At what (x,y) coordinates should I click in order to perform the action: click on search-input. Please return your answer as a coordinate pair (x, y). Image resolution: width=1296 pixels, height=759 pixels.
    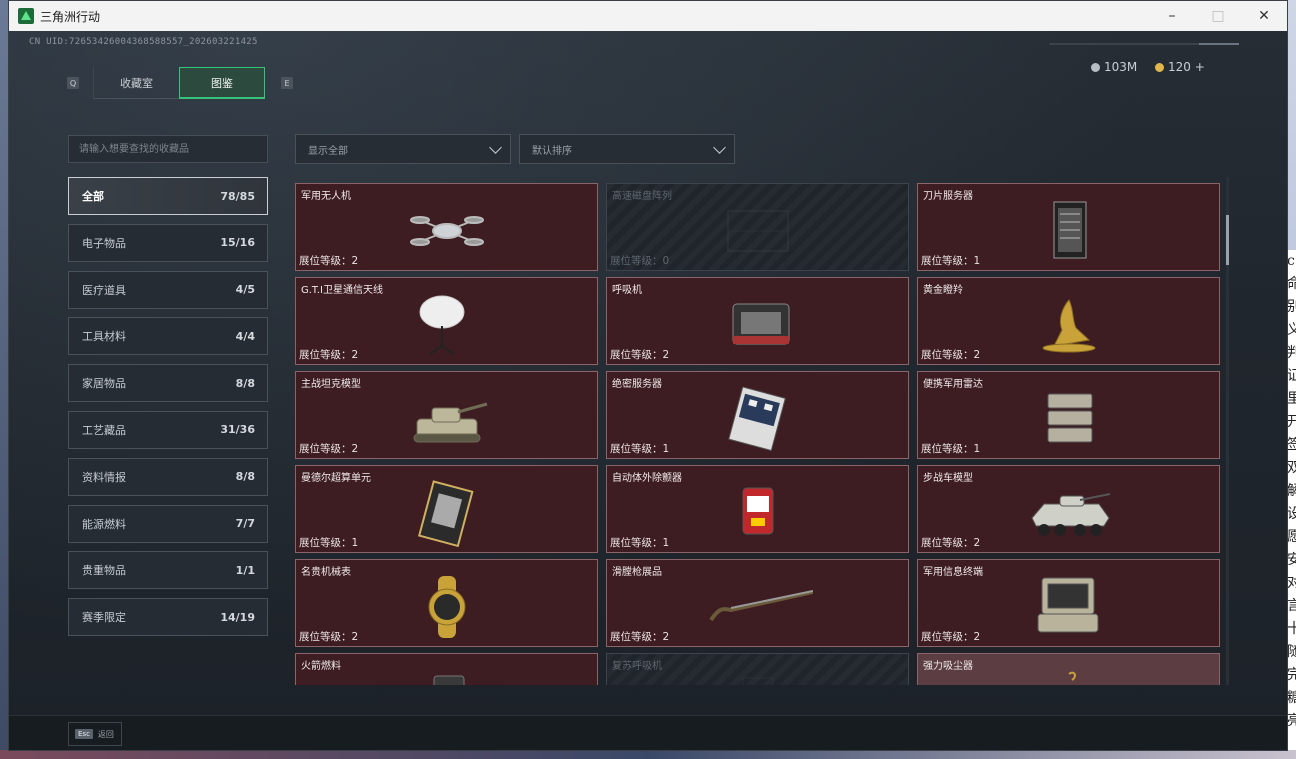
    Looking at the image, I should click on (168, 149).